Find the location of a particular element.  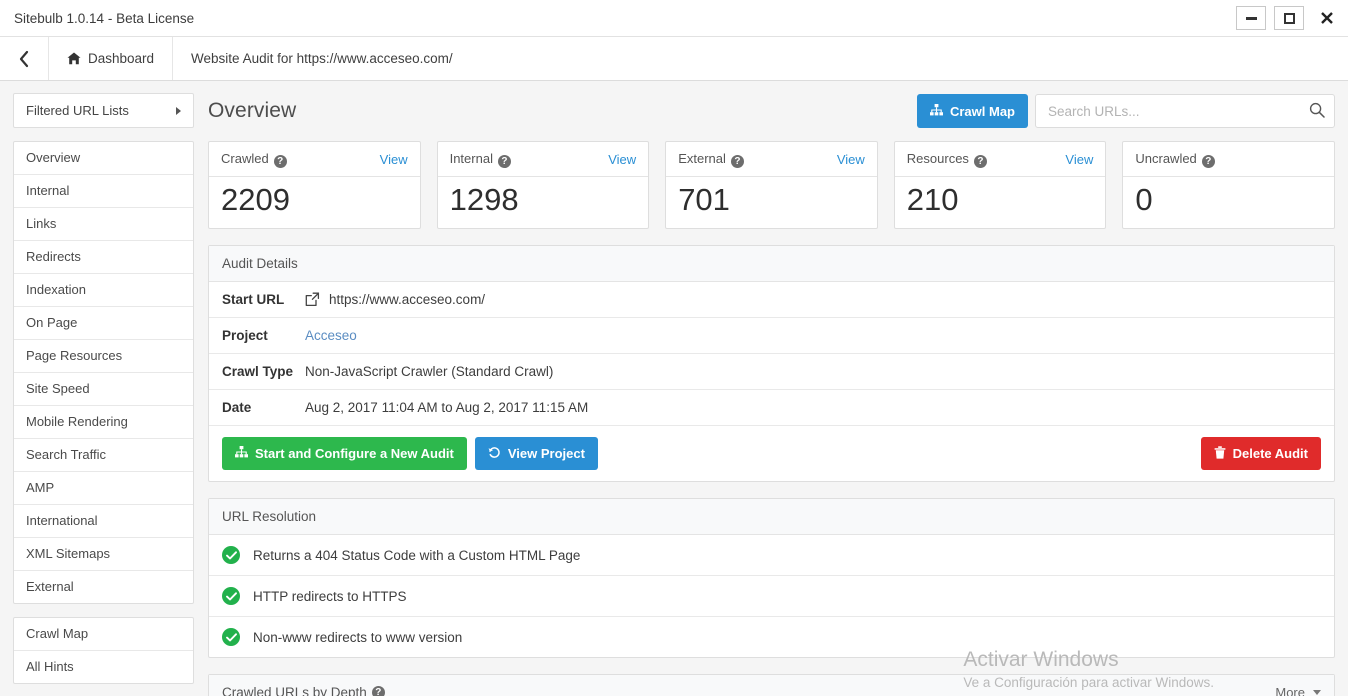

stat-value: 2209 is located at coordinates (255, 199).